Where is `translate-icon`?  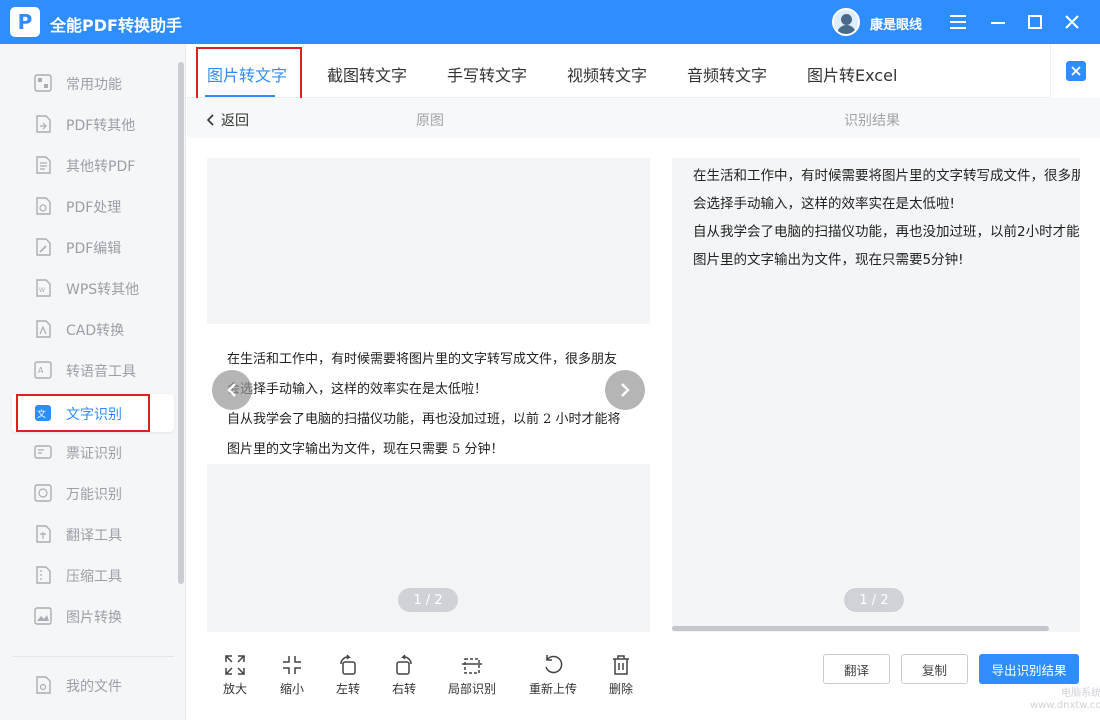
translate-icon is located at coordinates (43, 534).